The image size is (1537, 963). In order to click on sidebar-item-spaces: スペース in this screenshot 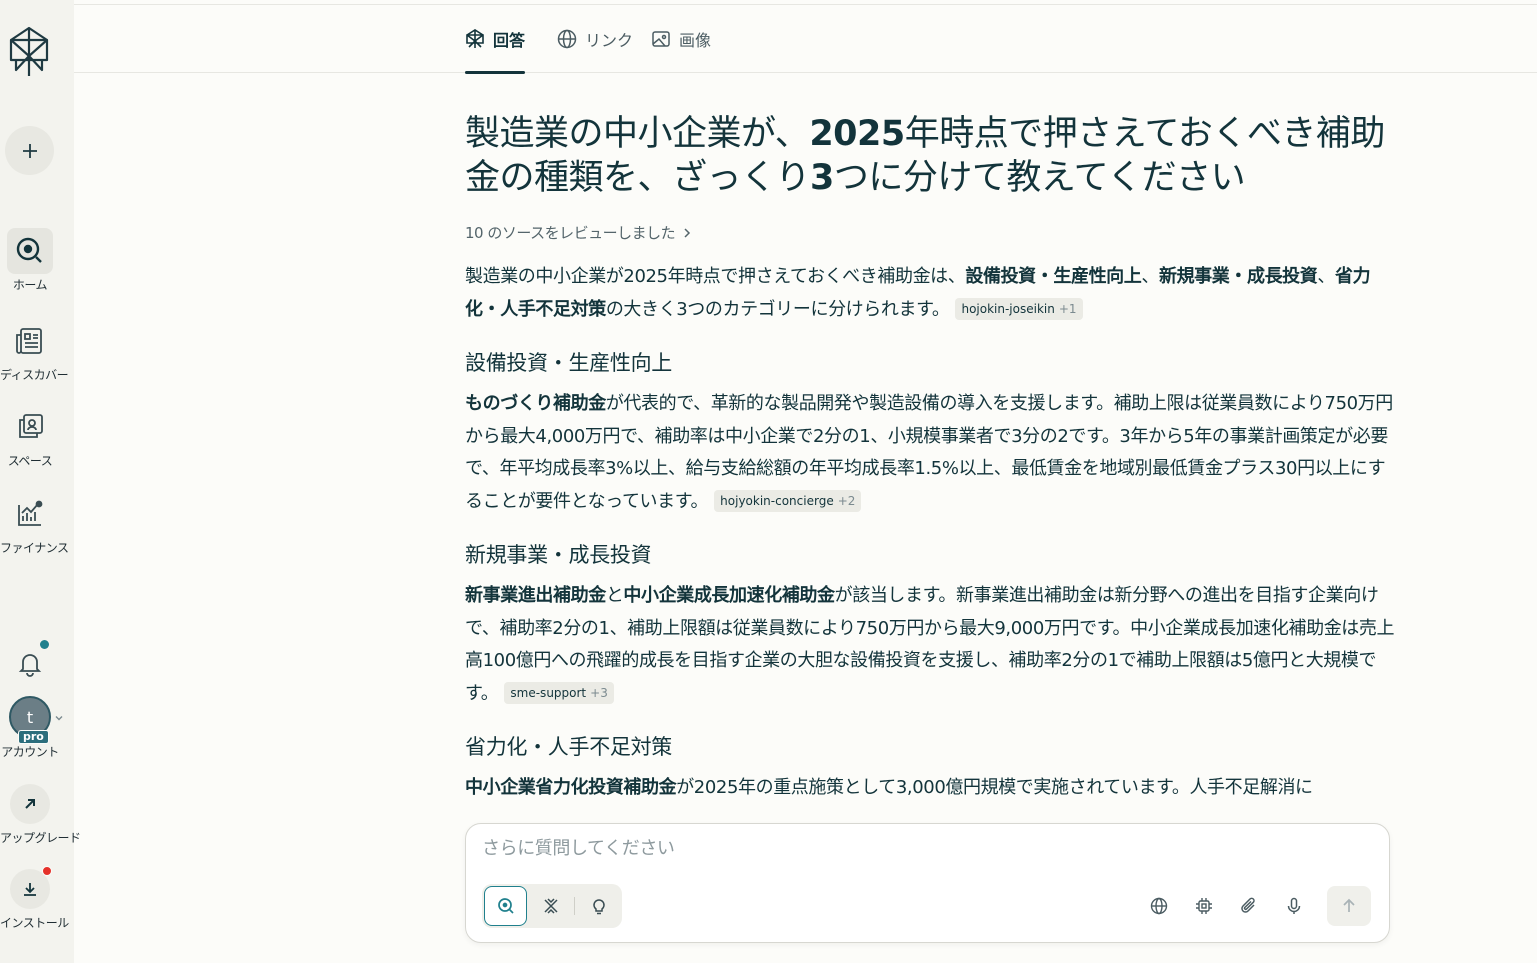, I will do `click(30, 436)`.